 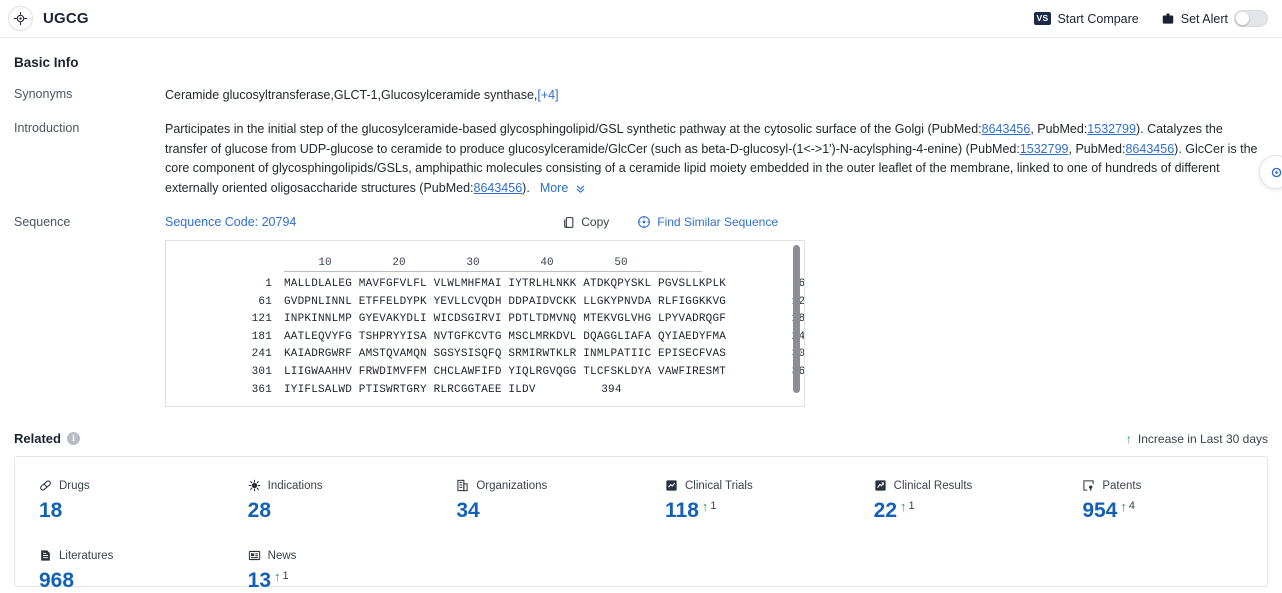 What do you see at coordinates (119, 571) in the screenshot?
I see `related-card-literatures: Literatures 968` at bounding box center [119, 571].